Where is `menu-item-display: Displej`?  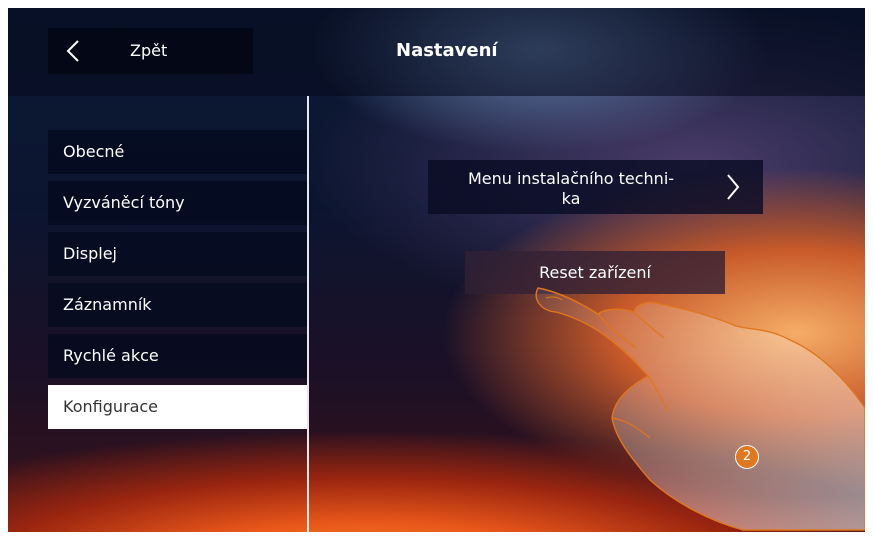
menu-item-display: Displej is located at coordinates (177, 254).